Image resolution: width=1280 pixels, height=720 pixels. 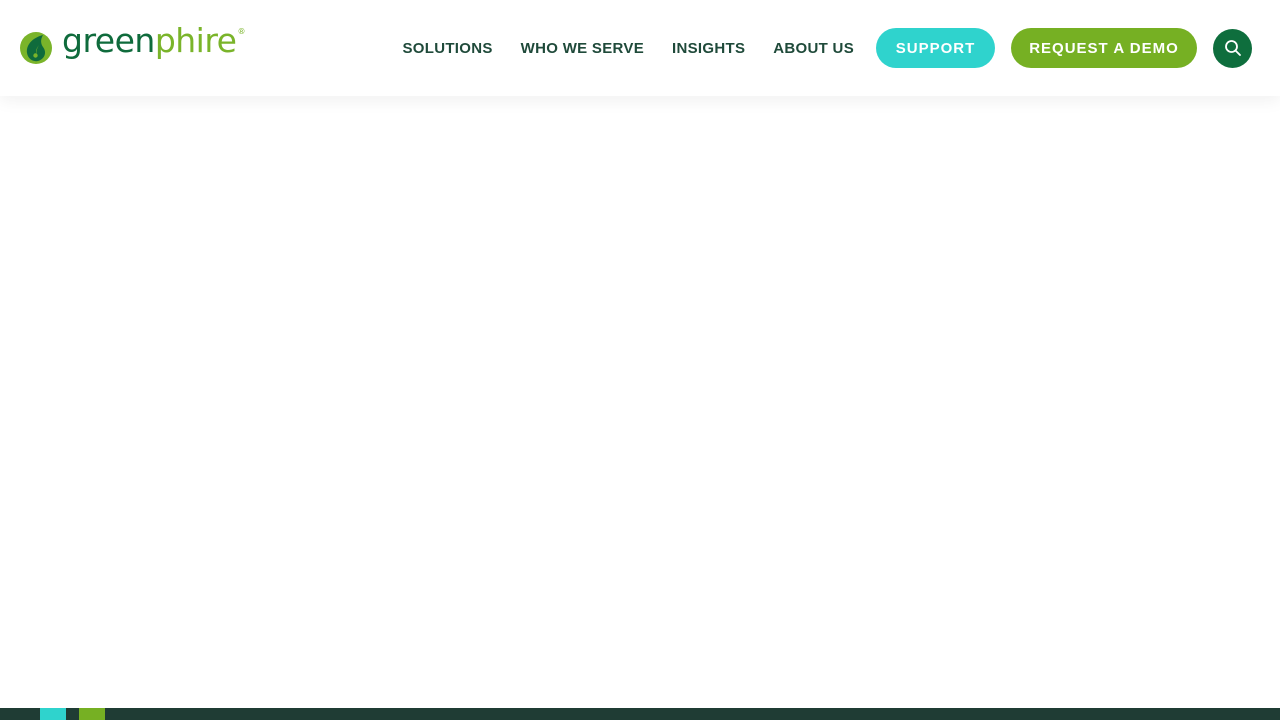 I want to click on registered-mark: ®, so click(x=241, y=31).